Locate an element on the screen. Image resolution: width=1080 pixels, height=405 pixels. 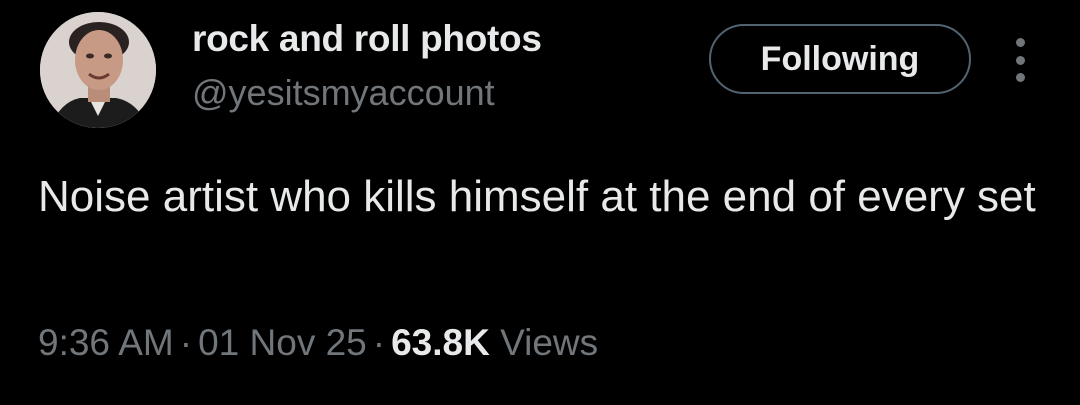
more-vertical-icon is located at coordinates (1020, 60).